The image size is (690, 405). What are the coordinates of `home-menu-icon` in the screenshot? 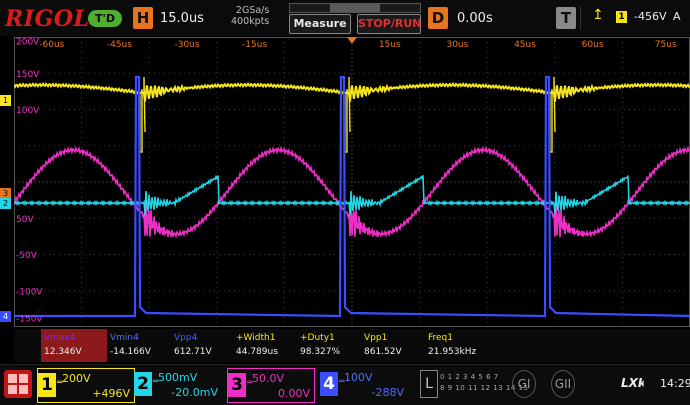 It's located at (18, 384).